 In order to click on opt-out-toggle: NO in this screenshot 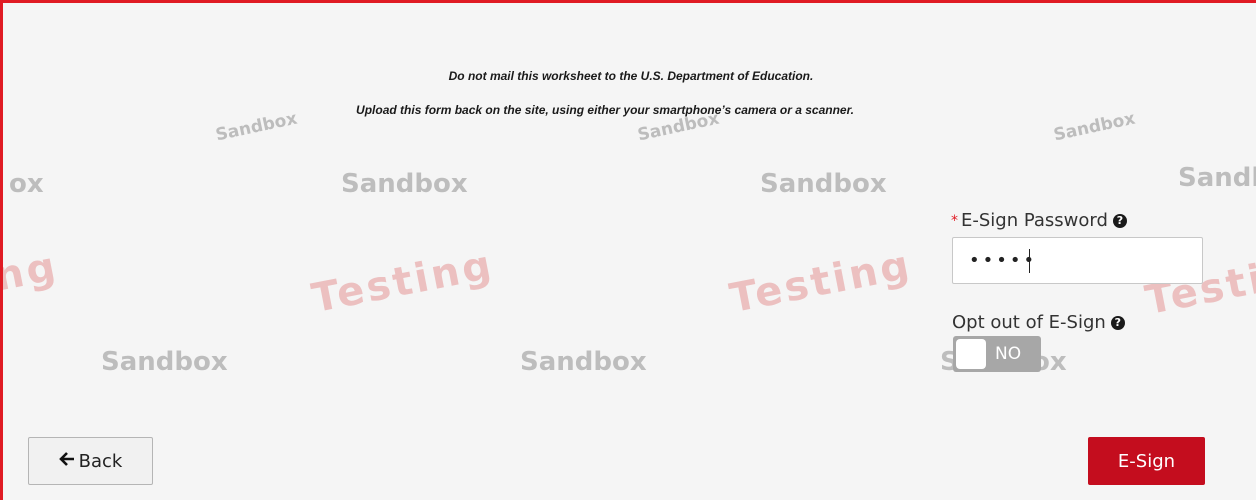, I will do `click(997, 354)`.